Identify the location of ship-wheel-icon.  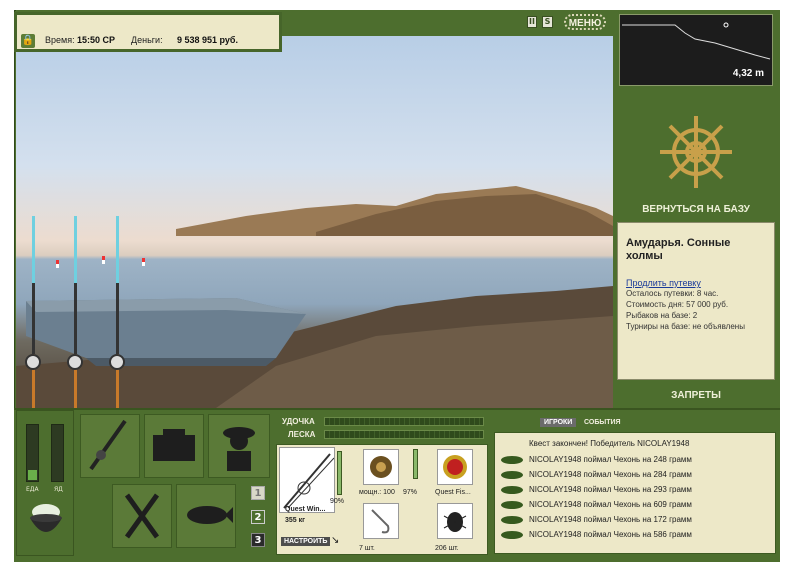
(696, 152).